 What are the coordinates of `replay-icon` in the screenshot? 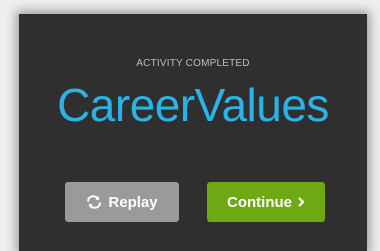 It's located at (94, 202).